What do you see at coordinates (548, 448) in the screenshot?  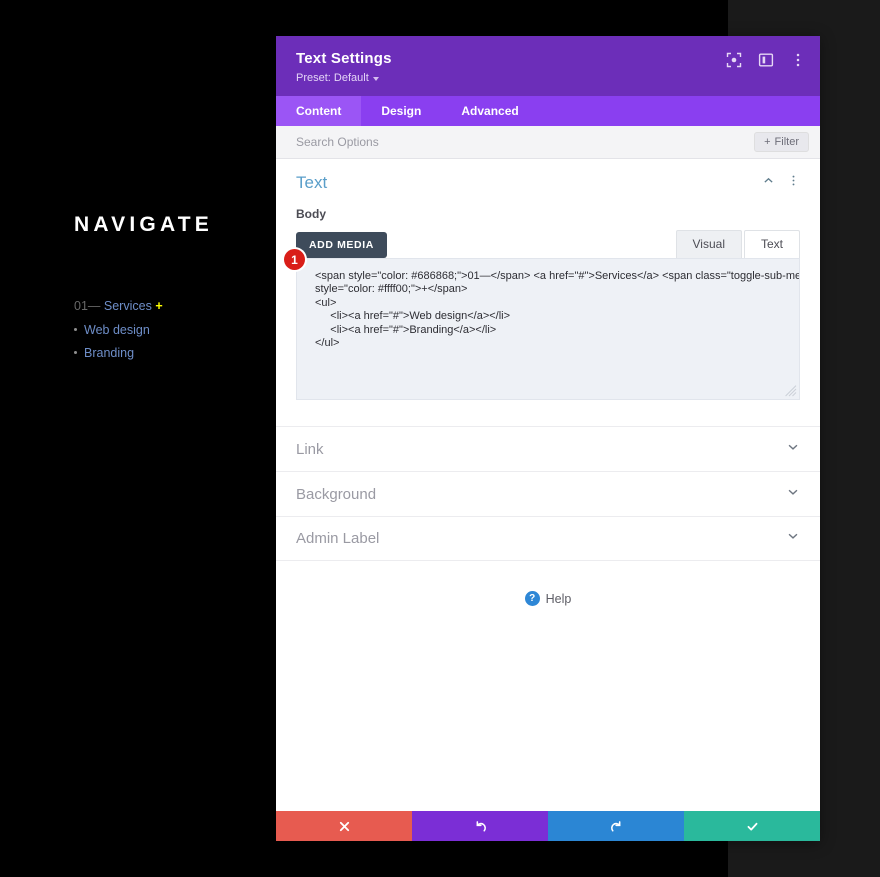 I see `accordion-link: Link` at bounding box center [548, 448].